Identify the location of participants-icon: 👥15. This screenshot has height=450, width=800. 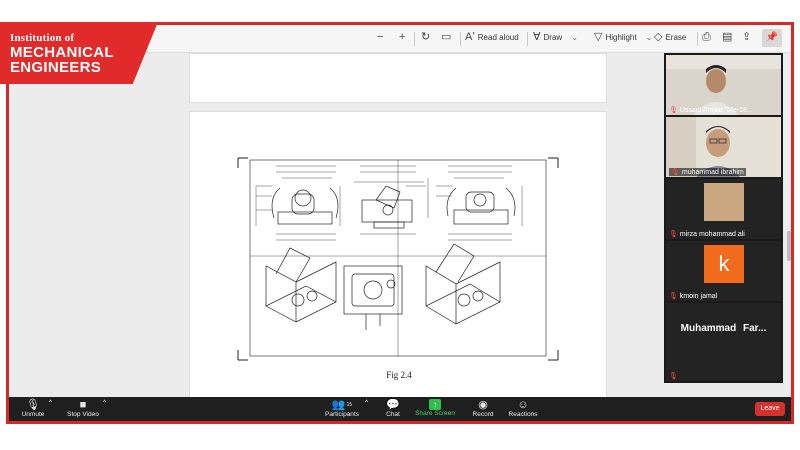
(342, 405).